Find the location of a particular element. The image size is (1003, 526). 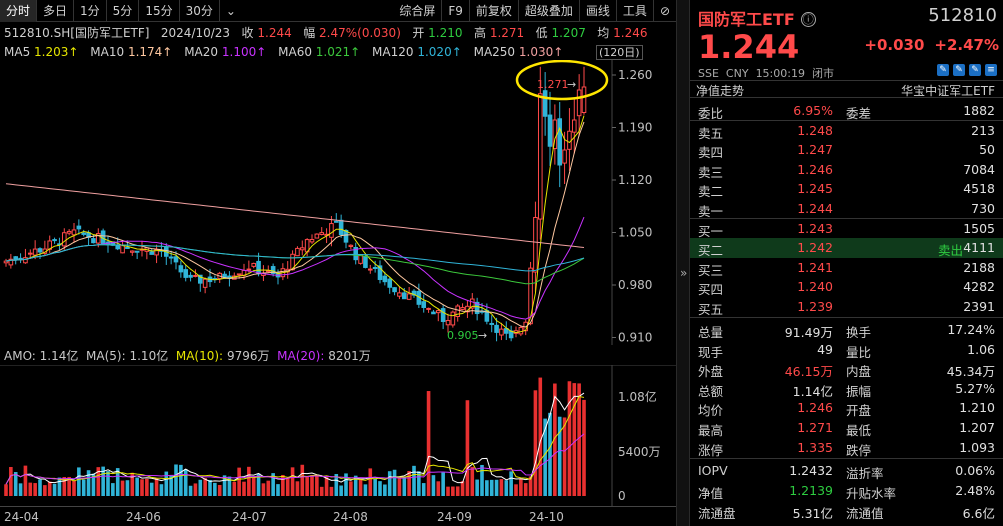

ma5-value: 1.203↑ is located at coordinates (56, 52).